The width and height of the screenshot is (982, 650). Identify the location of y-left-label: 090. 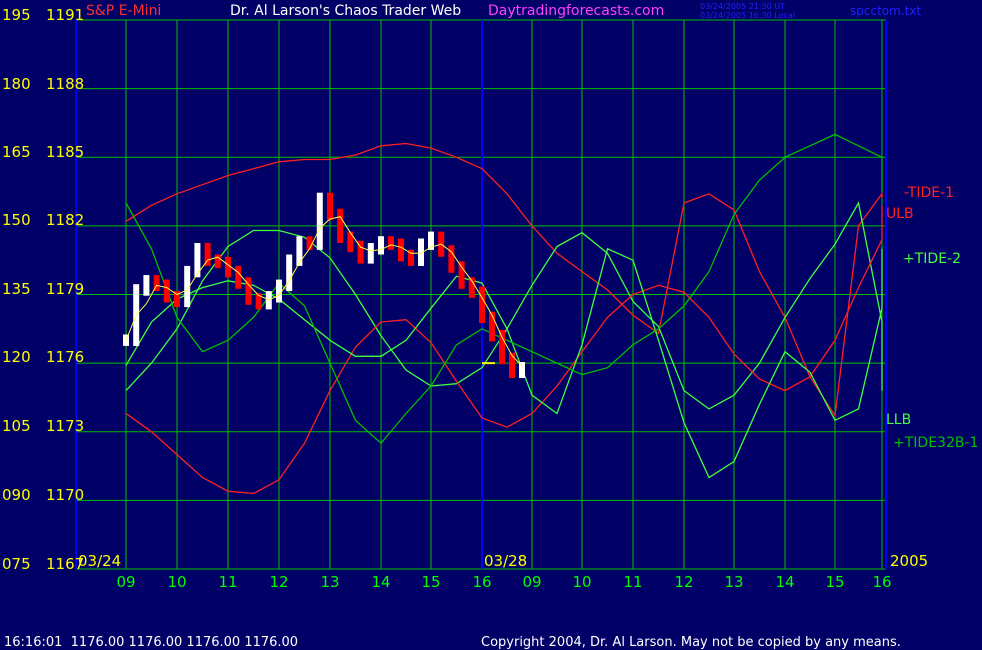
(16, 495).